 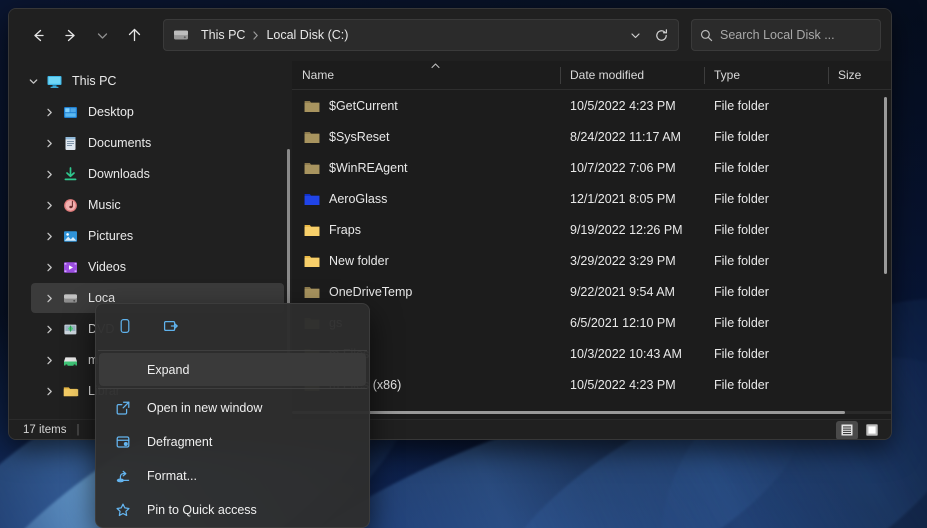 I want to click on dvd-icon, so click(x=70, y=329).